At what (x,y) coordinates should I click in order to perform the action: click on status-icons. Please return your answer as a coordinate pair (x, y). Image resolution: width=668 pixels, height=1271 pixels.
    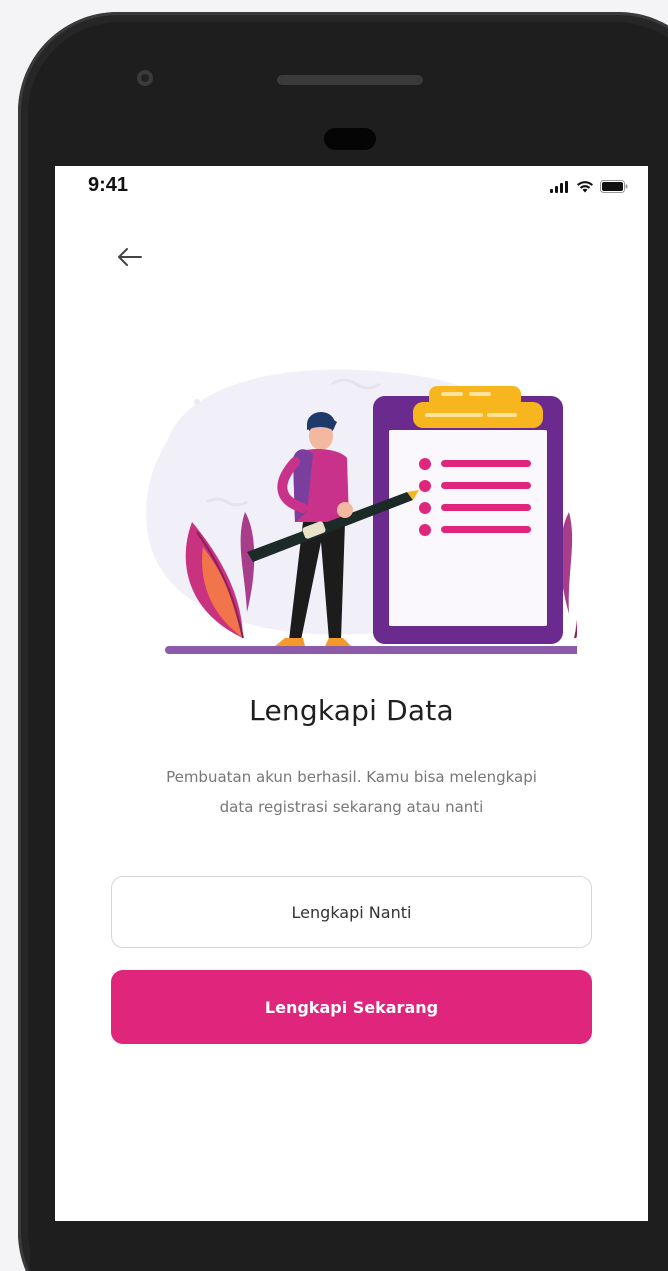
    Looking at the image, I should click on (589, 186).